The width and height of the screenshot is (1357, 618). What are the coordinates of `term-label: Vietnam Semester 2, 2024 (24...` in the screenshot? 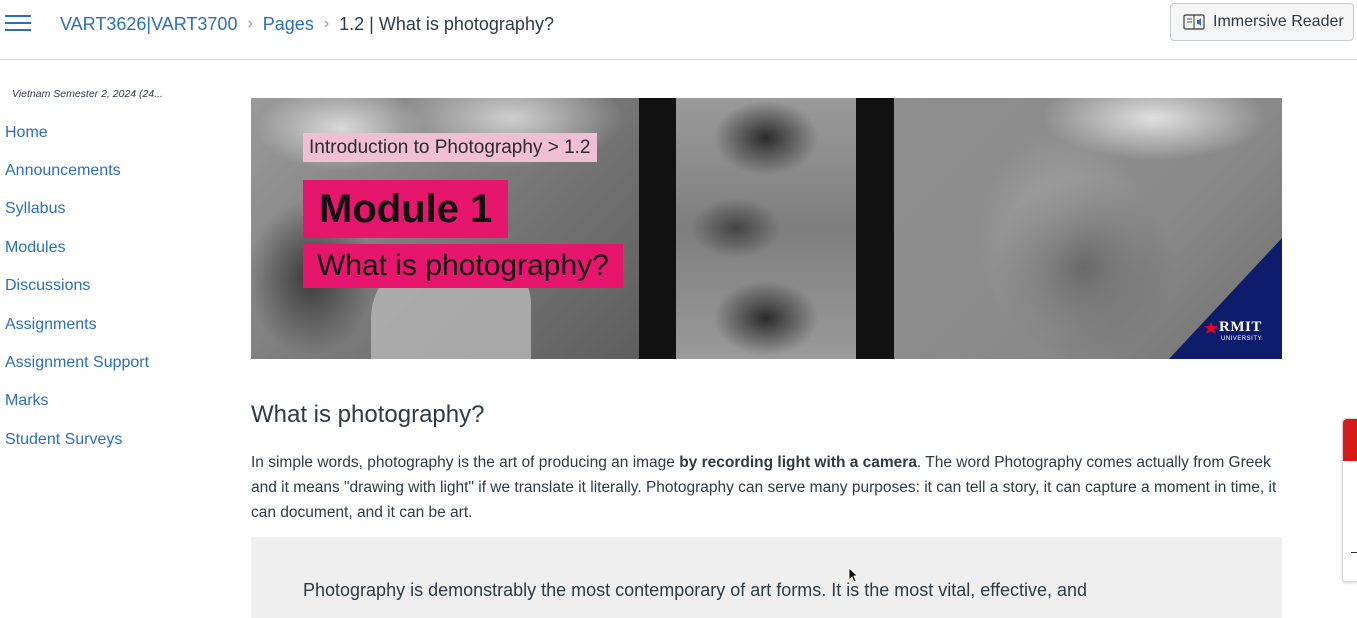 It's located at (87, 94).